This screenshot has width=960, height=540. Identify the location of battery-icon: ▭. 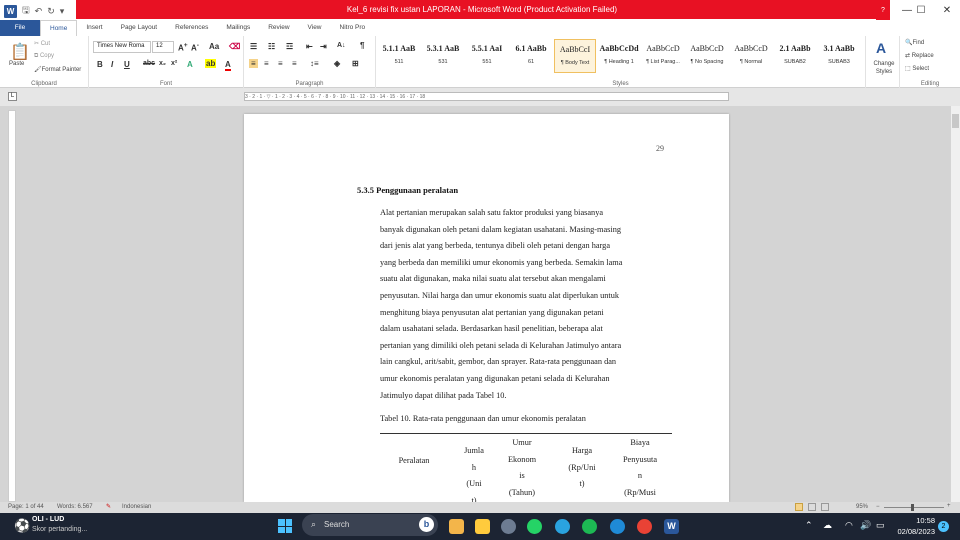
(880, 525).